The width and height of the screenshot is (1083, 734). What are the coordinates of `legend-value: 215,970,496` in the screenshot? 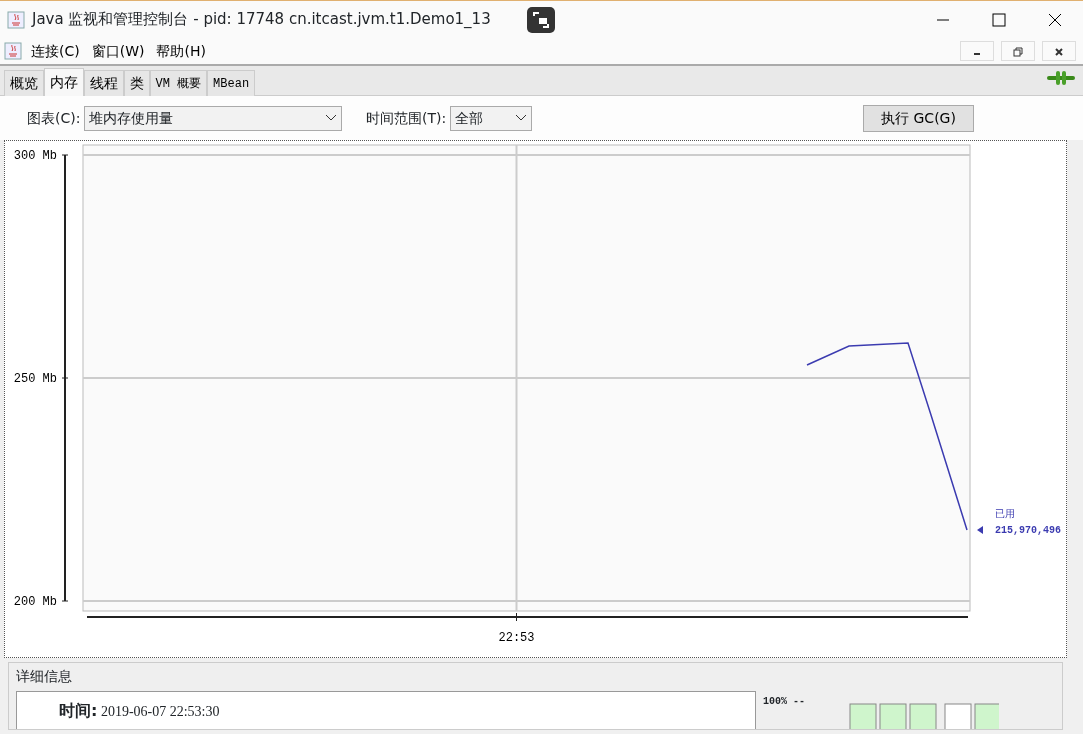 It's located at (1028, 530).